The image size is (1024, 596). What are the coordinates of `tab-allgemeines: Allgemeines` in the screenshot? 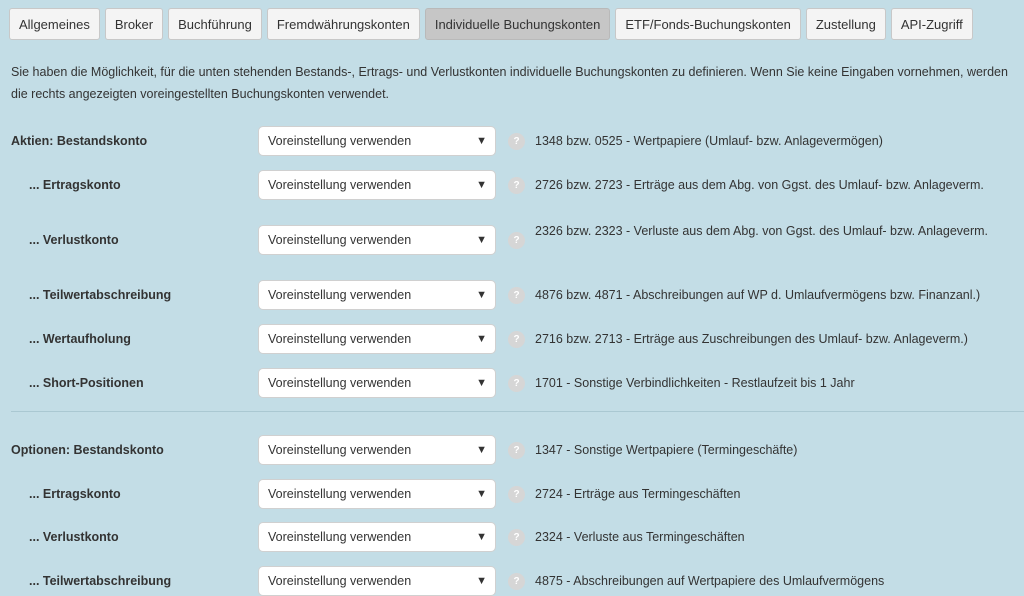 It's located at (54, 24).